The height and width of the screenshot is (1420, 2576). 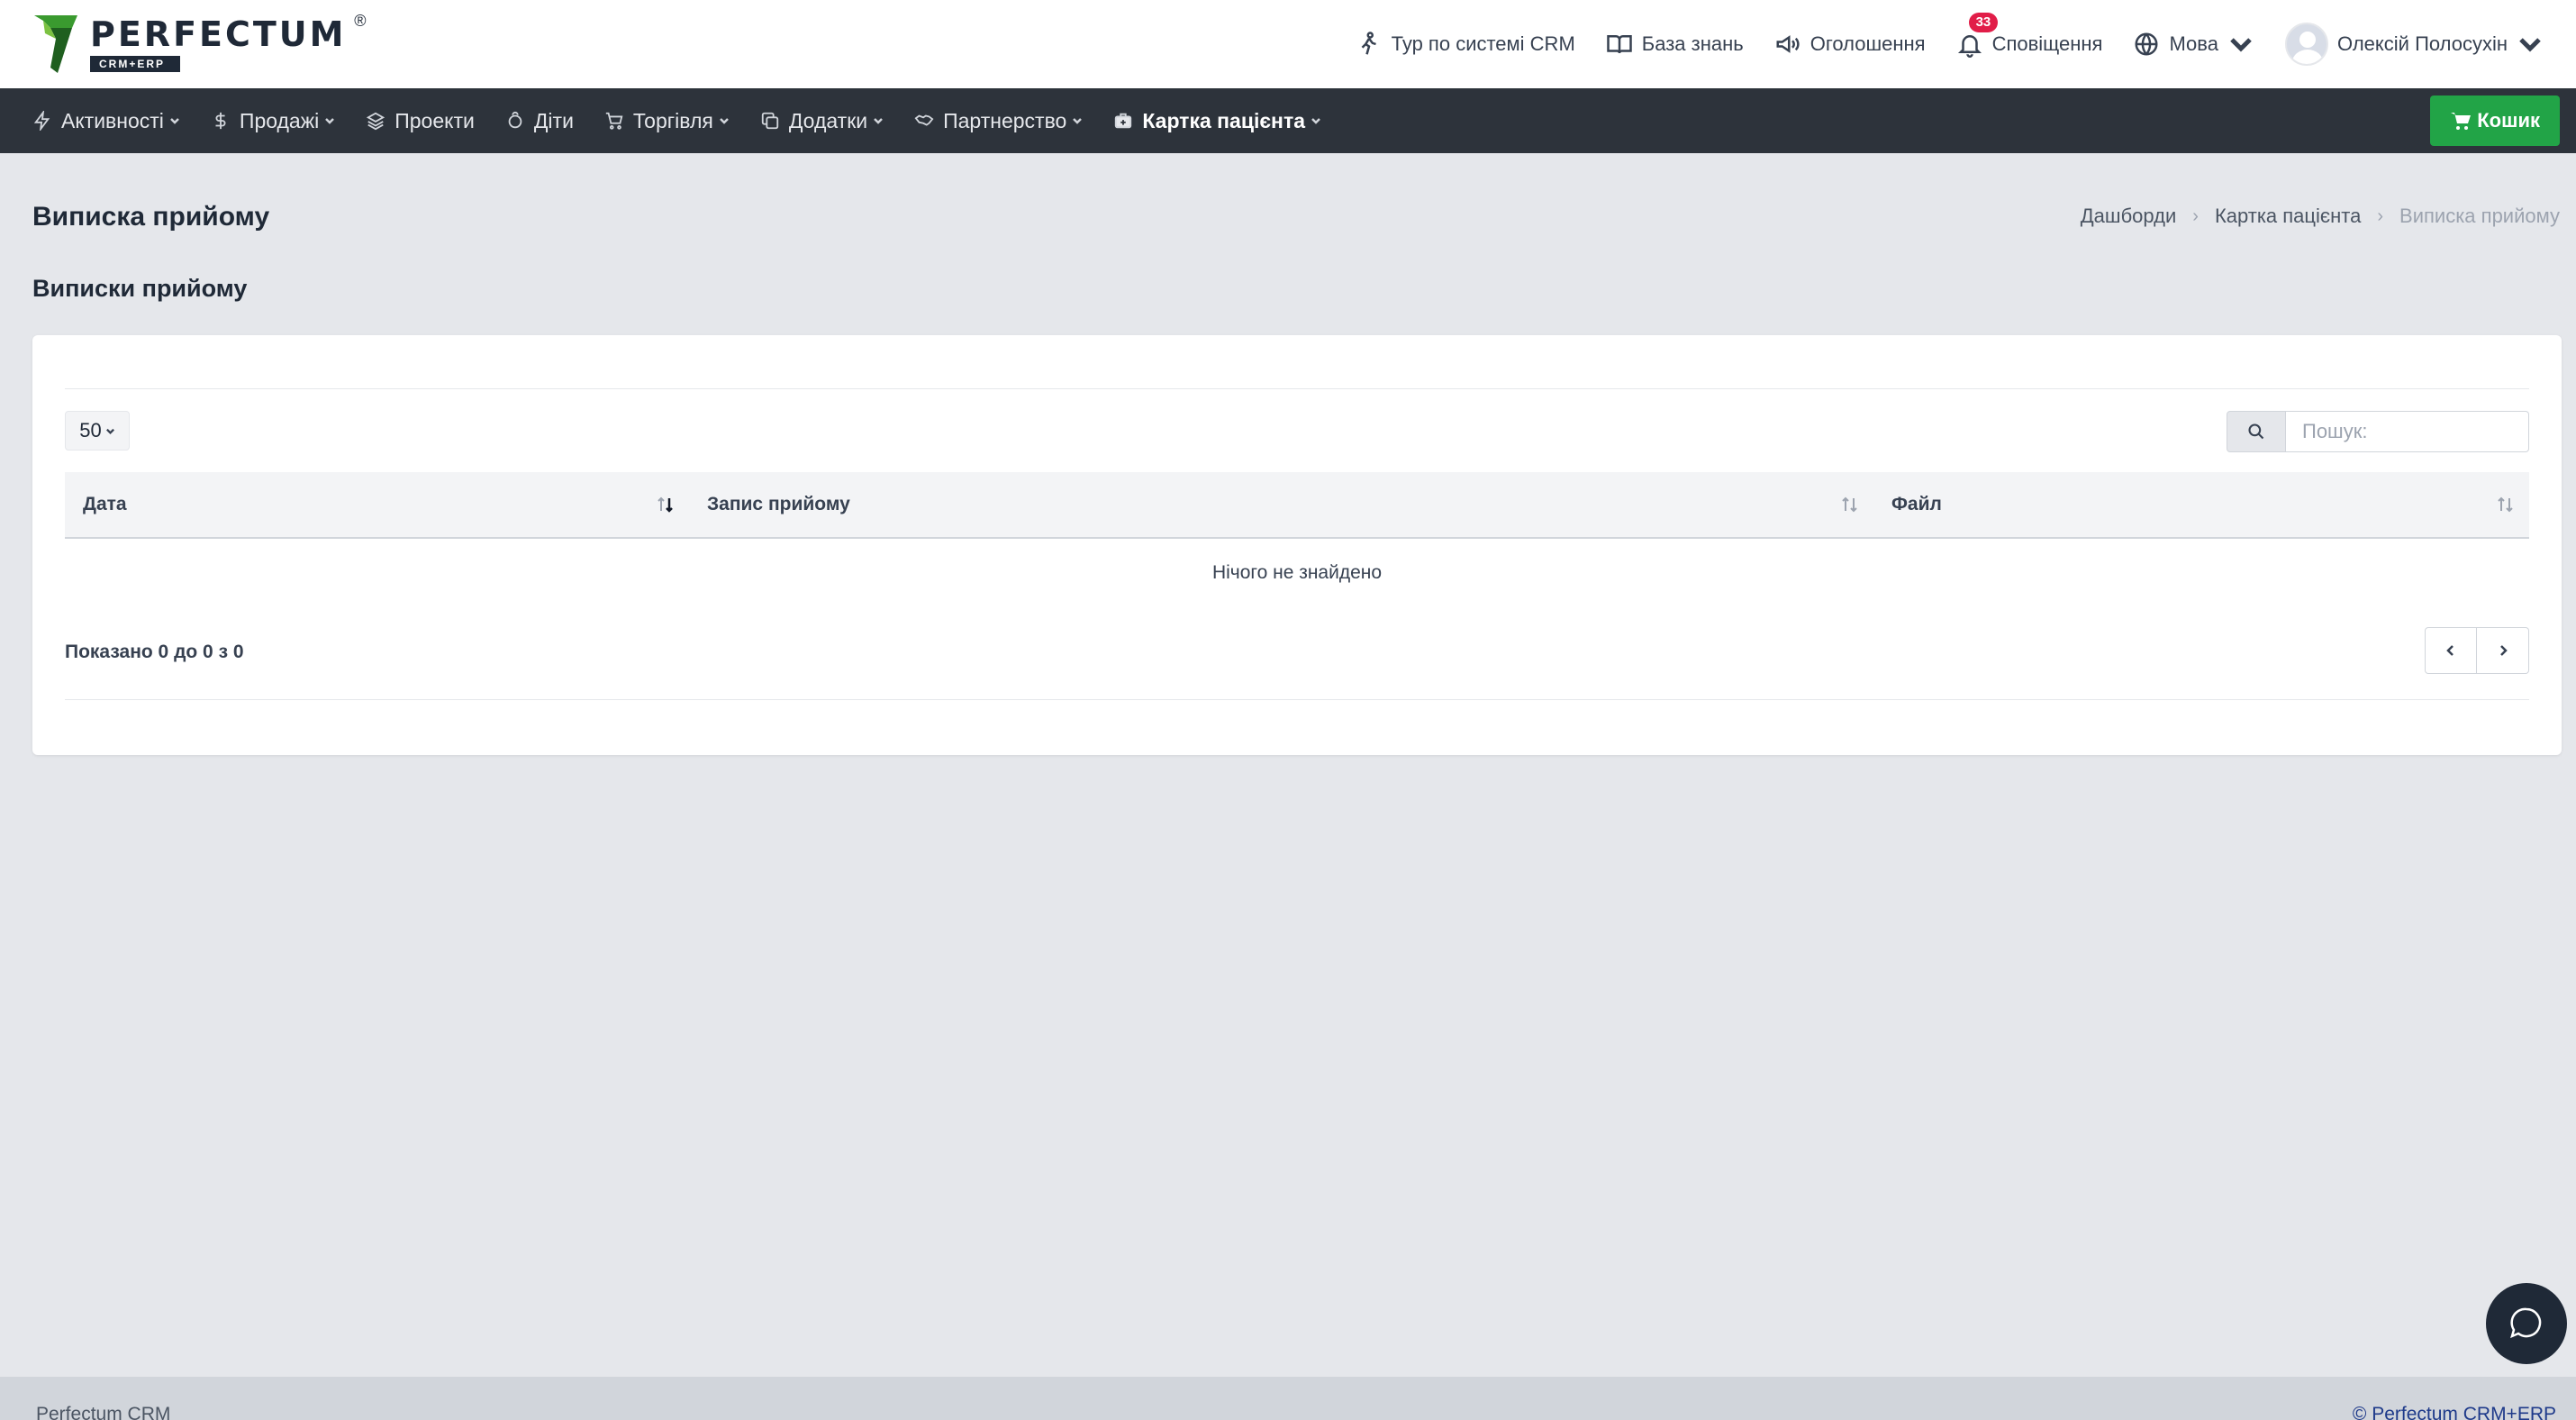 I want to click on chevron-right-icon, so click(x=2503, y=650).